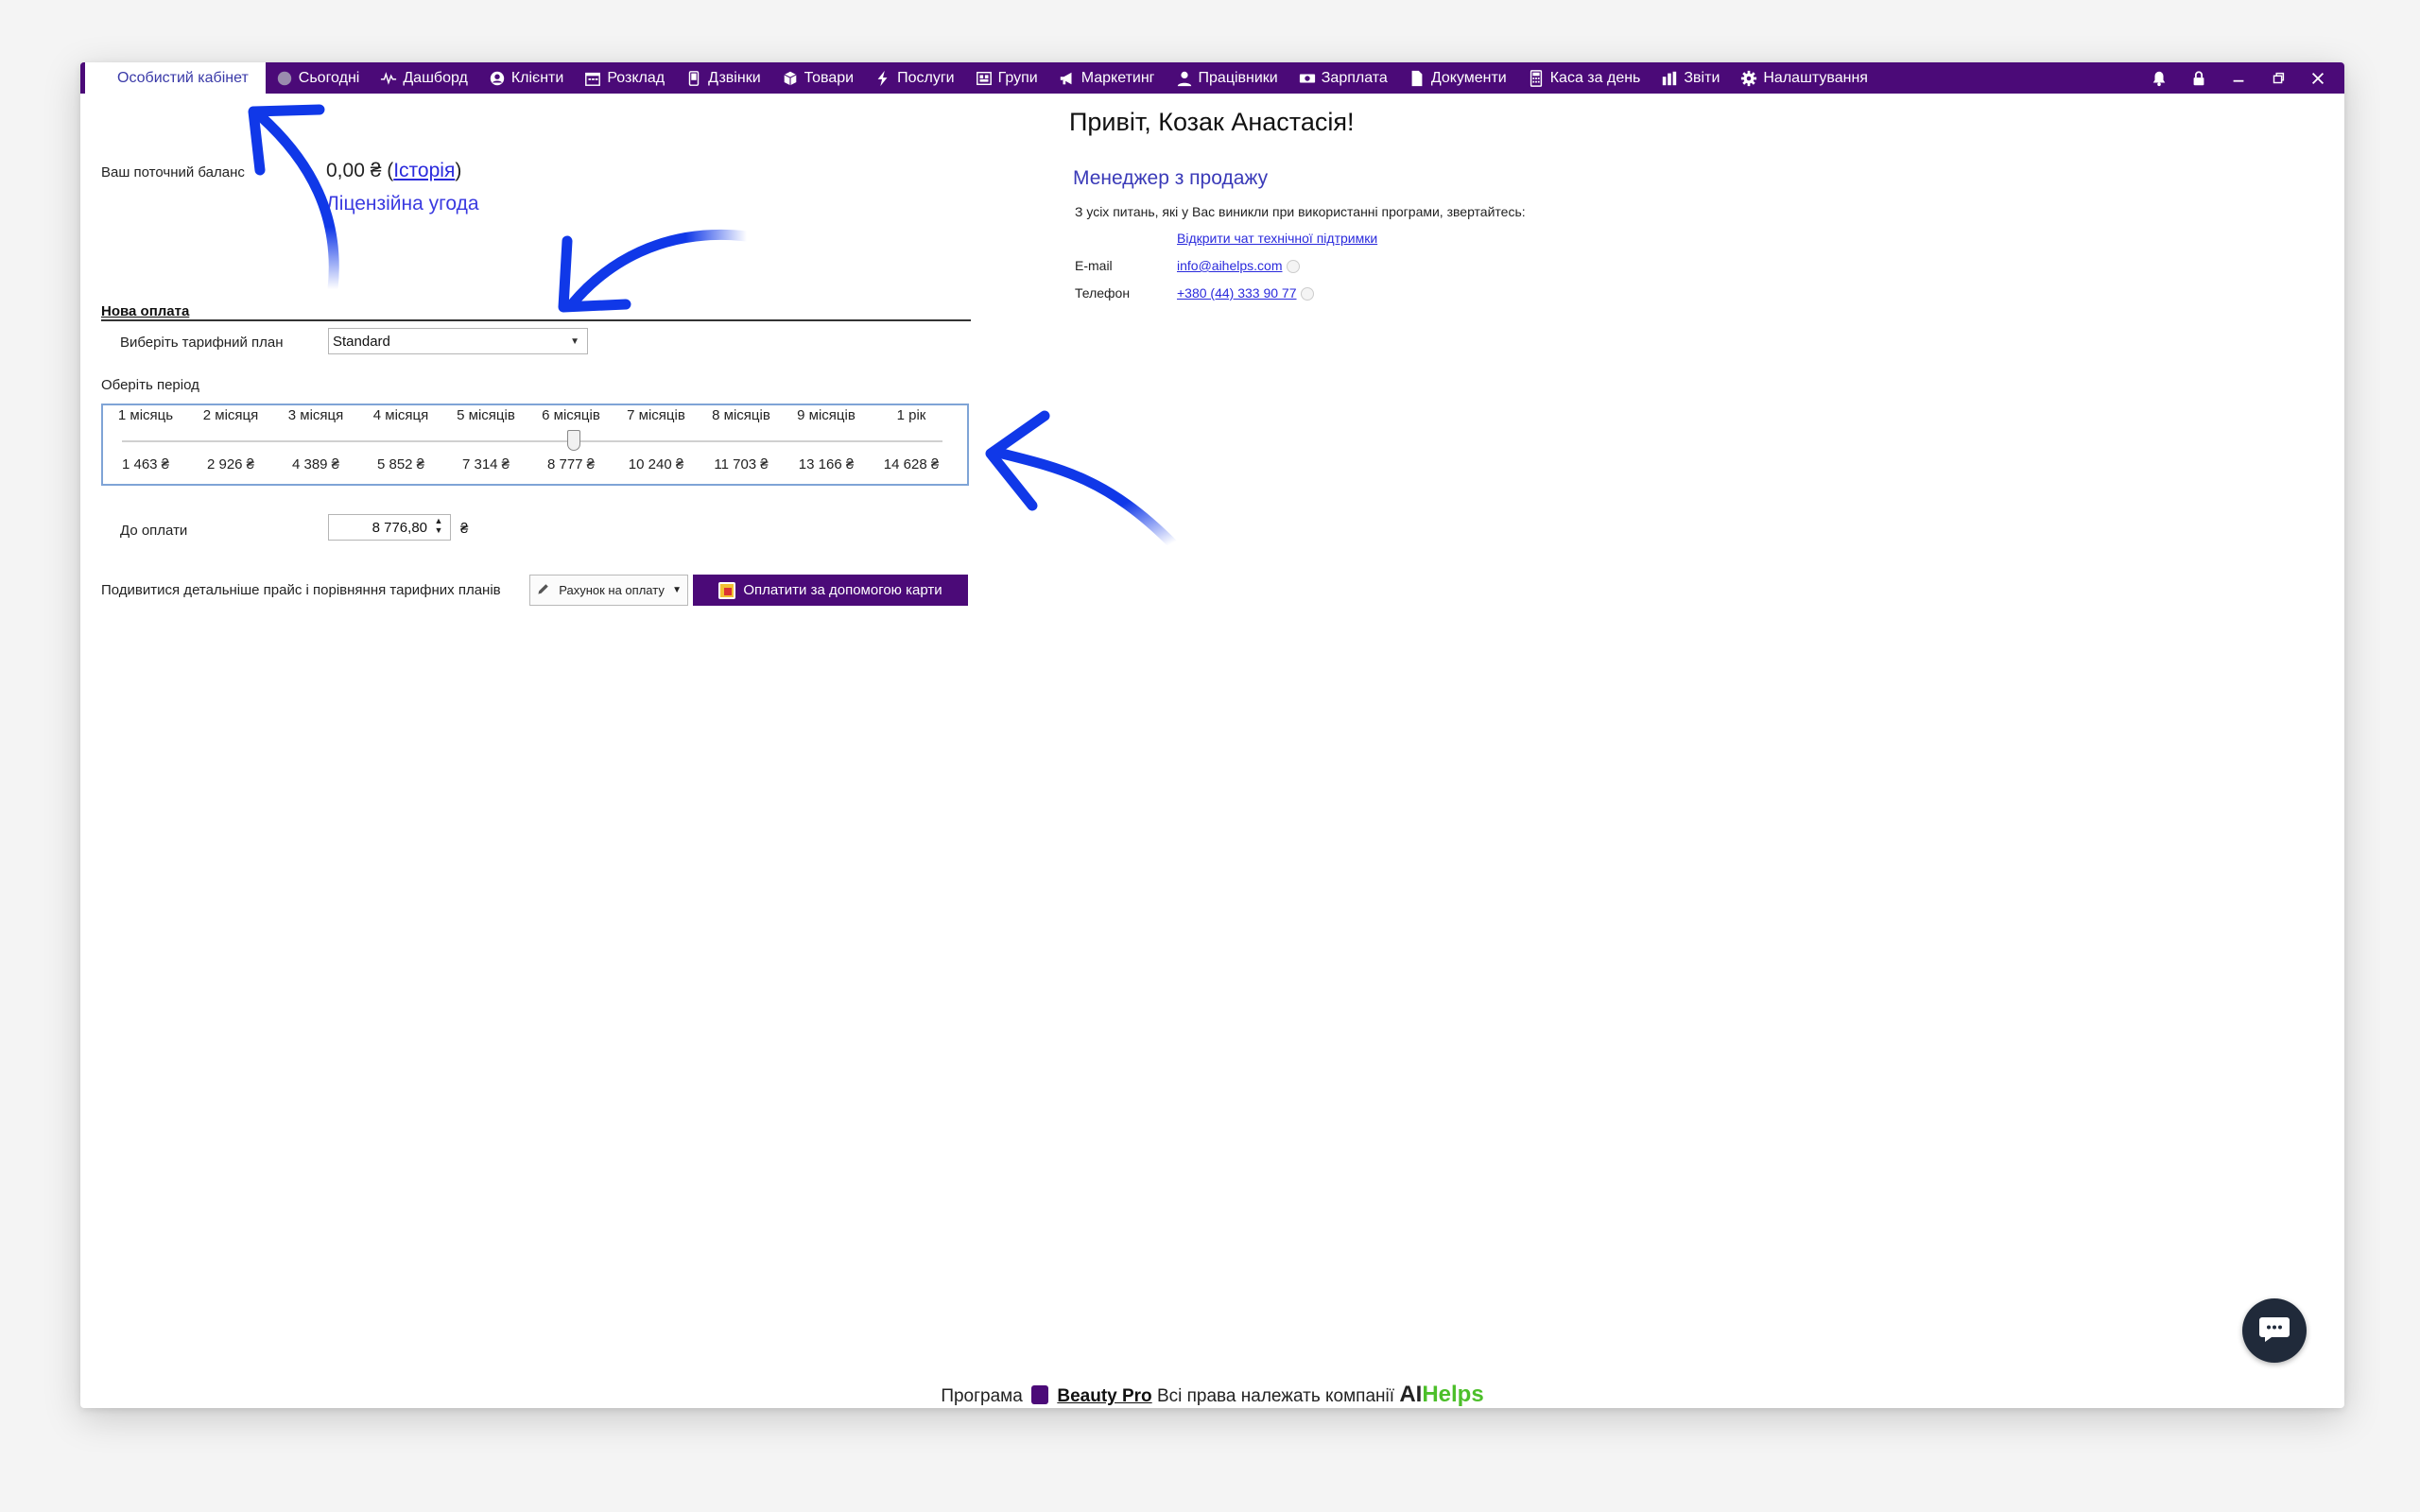  Describe the element at coordinates (826, 415) in the screenshot. I see `period-name: 9 місяців` at that location.